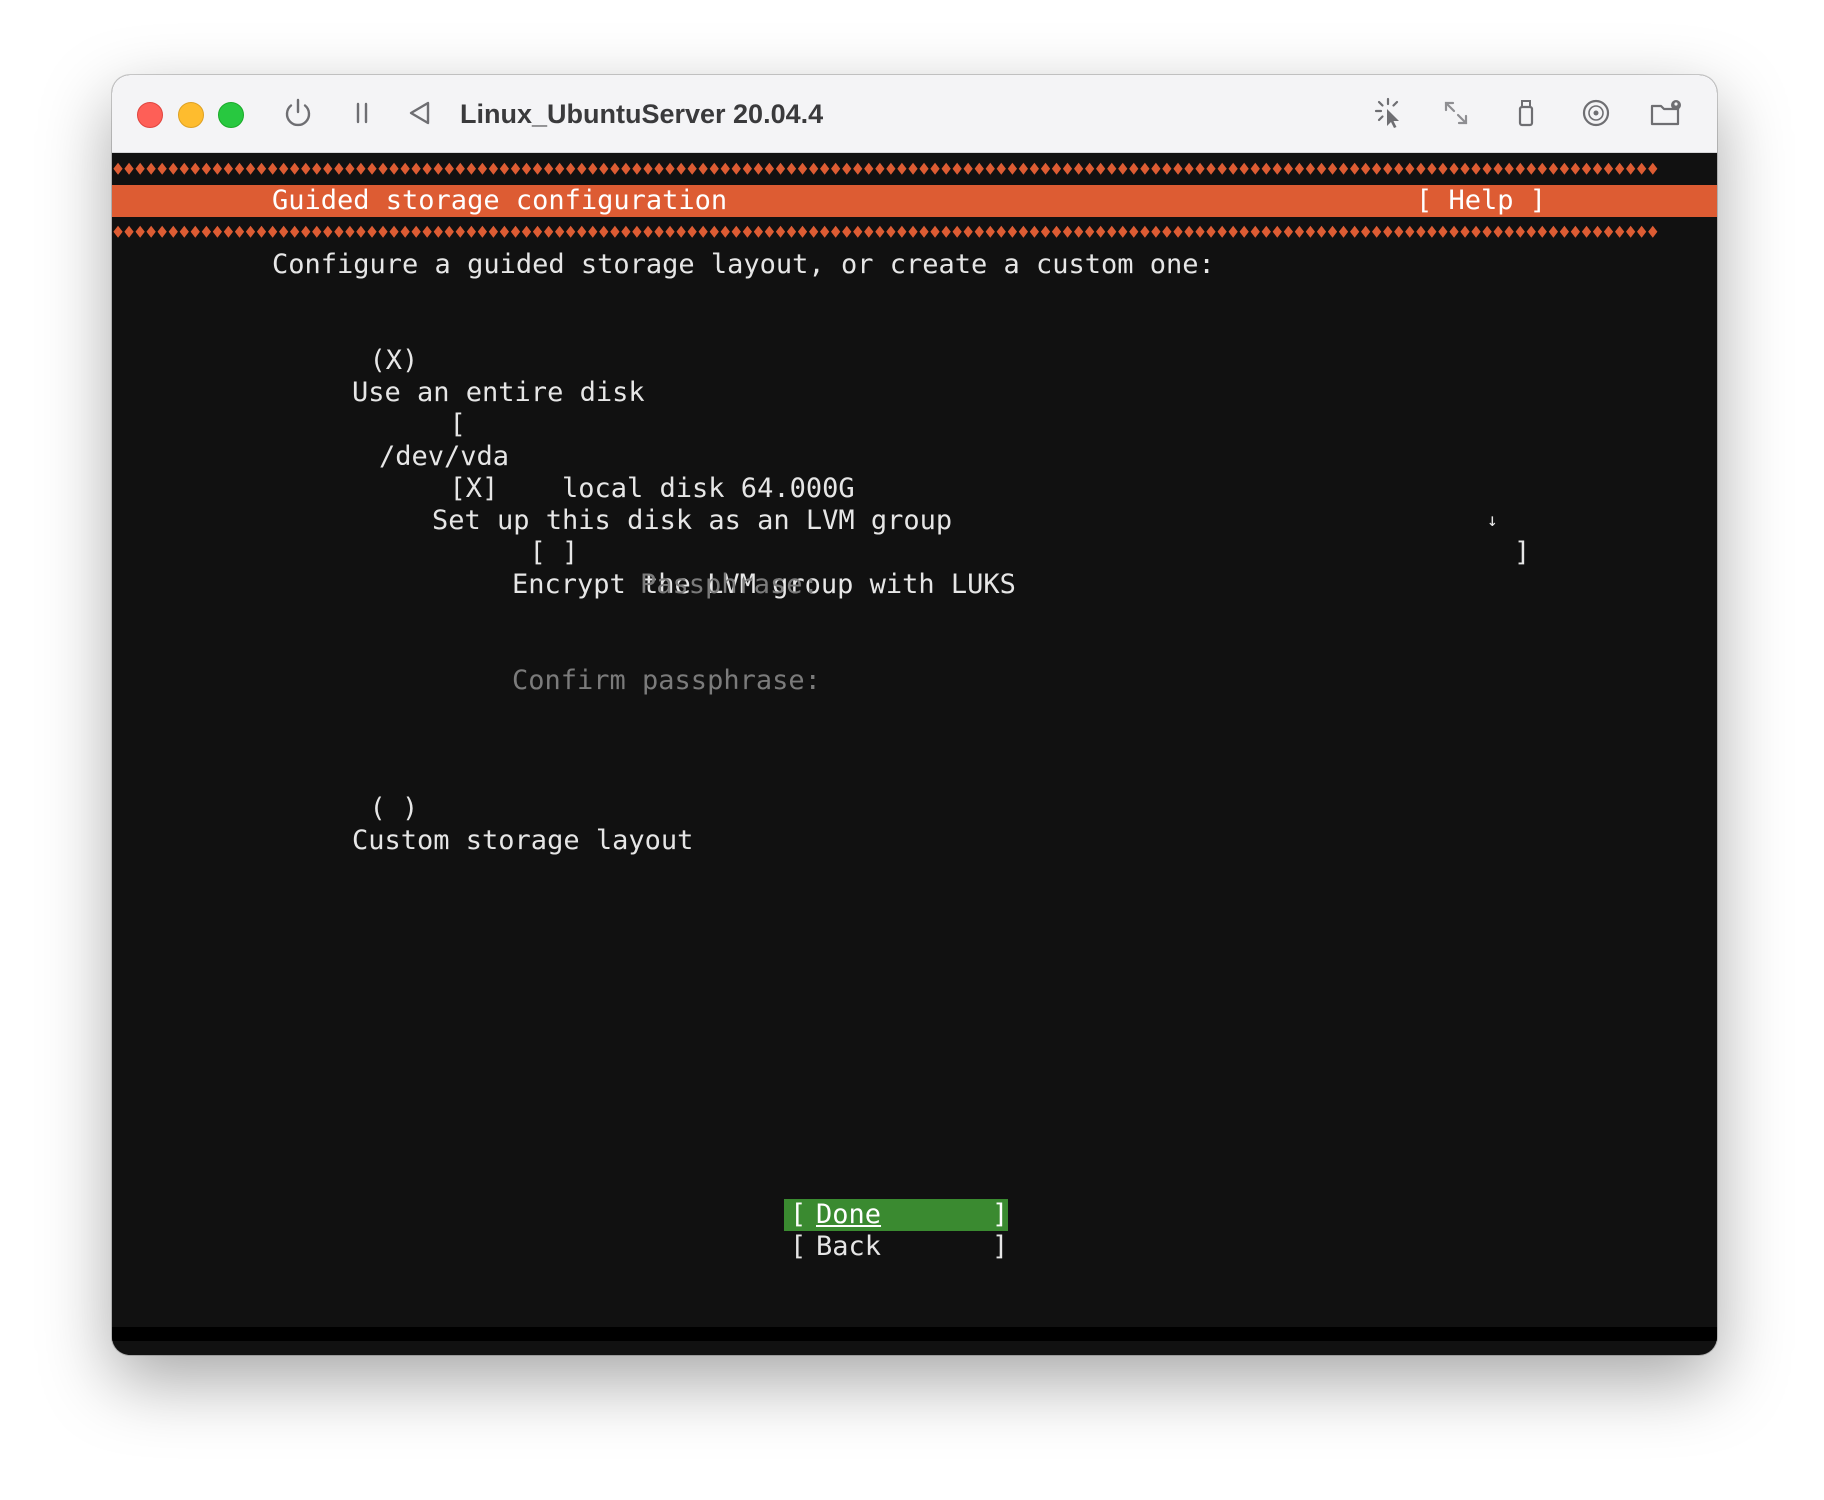 The height and width of the screenshot is (1500, 1824). Describe the element at coordinates (1522, 552) in the screenshot. I see `select-bracket-close: ]` at that location.